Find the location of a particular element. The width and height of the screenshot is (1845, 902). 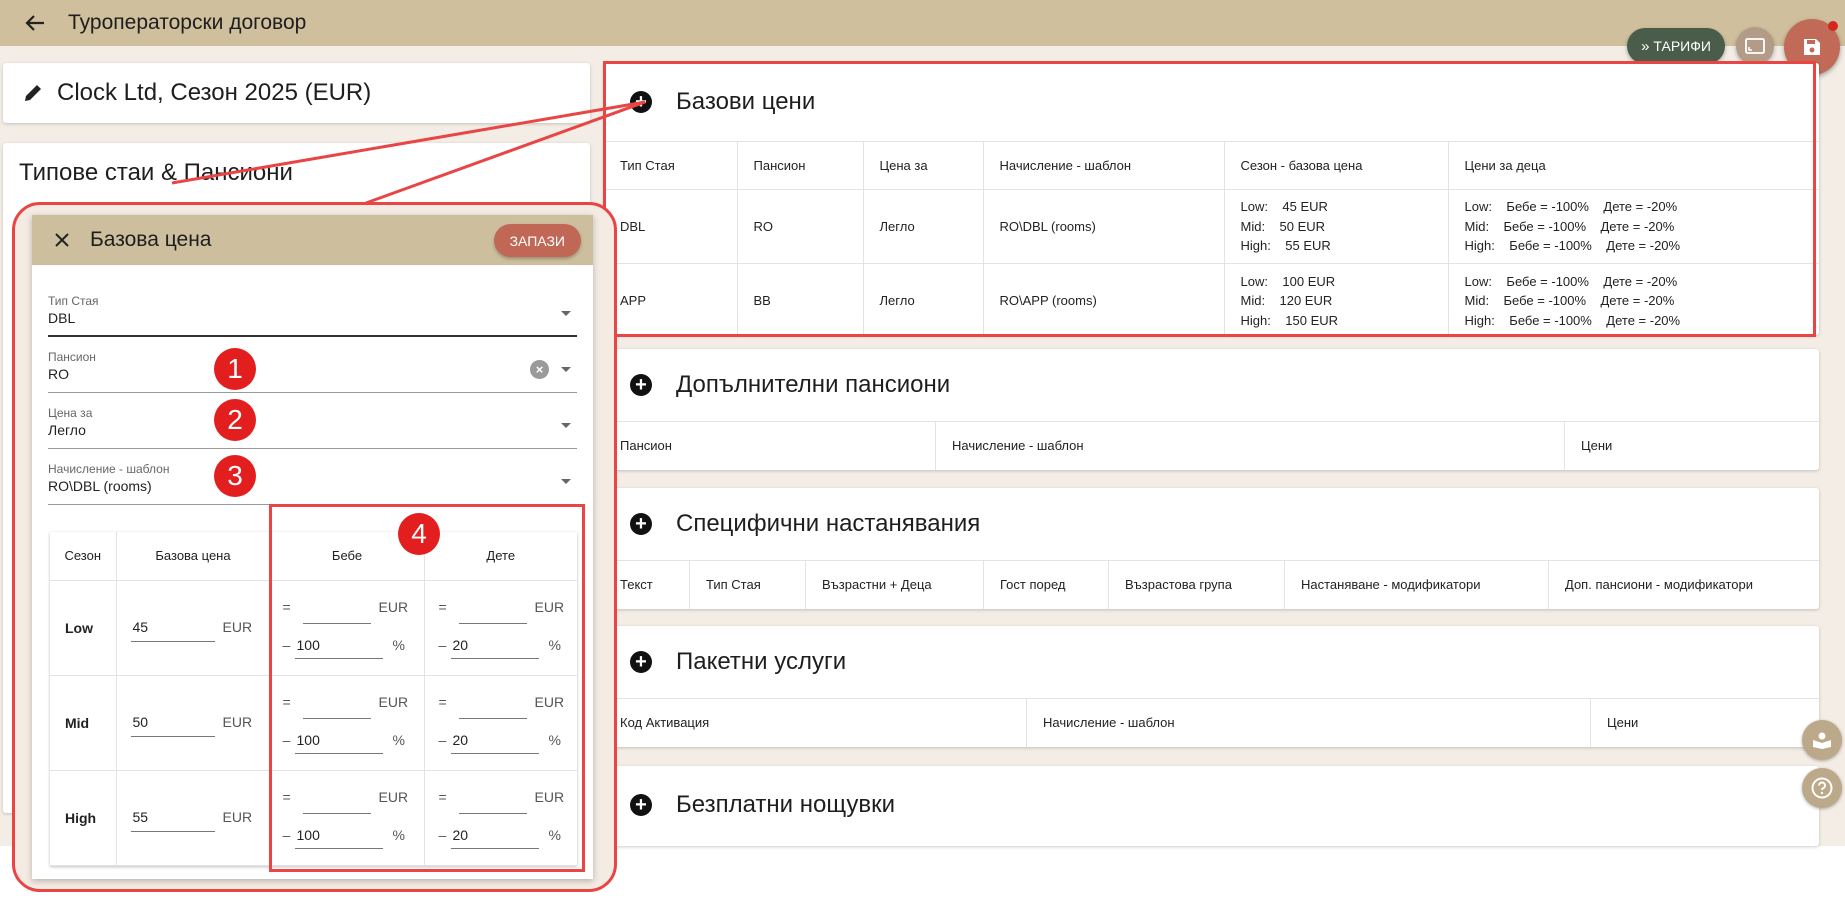

table-row: Mid 50 EUR = EUR – 100 % = EUR – 20 % is located at coordinates (313, 723).